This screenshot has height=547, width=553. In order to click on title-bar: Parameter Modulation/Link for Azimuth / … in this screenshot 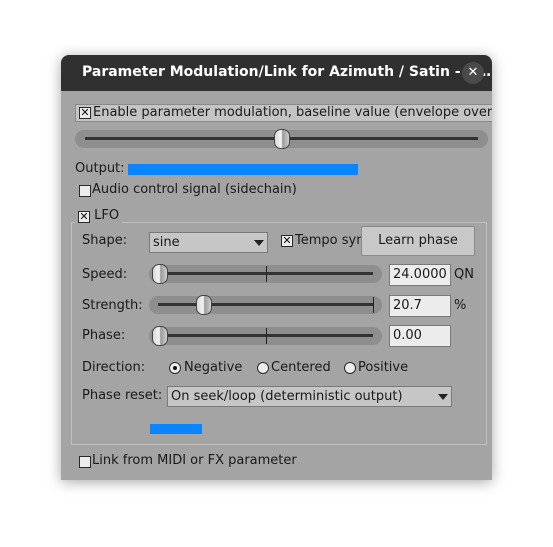, I will do `click(276, 73)`.